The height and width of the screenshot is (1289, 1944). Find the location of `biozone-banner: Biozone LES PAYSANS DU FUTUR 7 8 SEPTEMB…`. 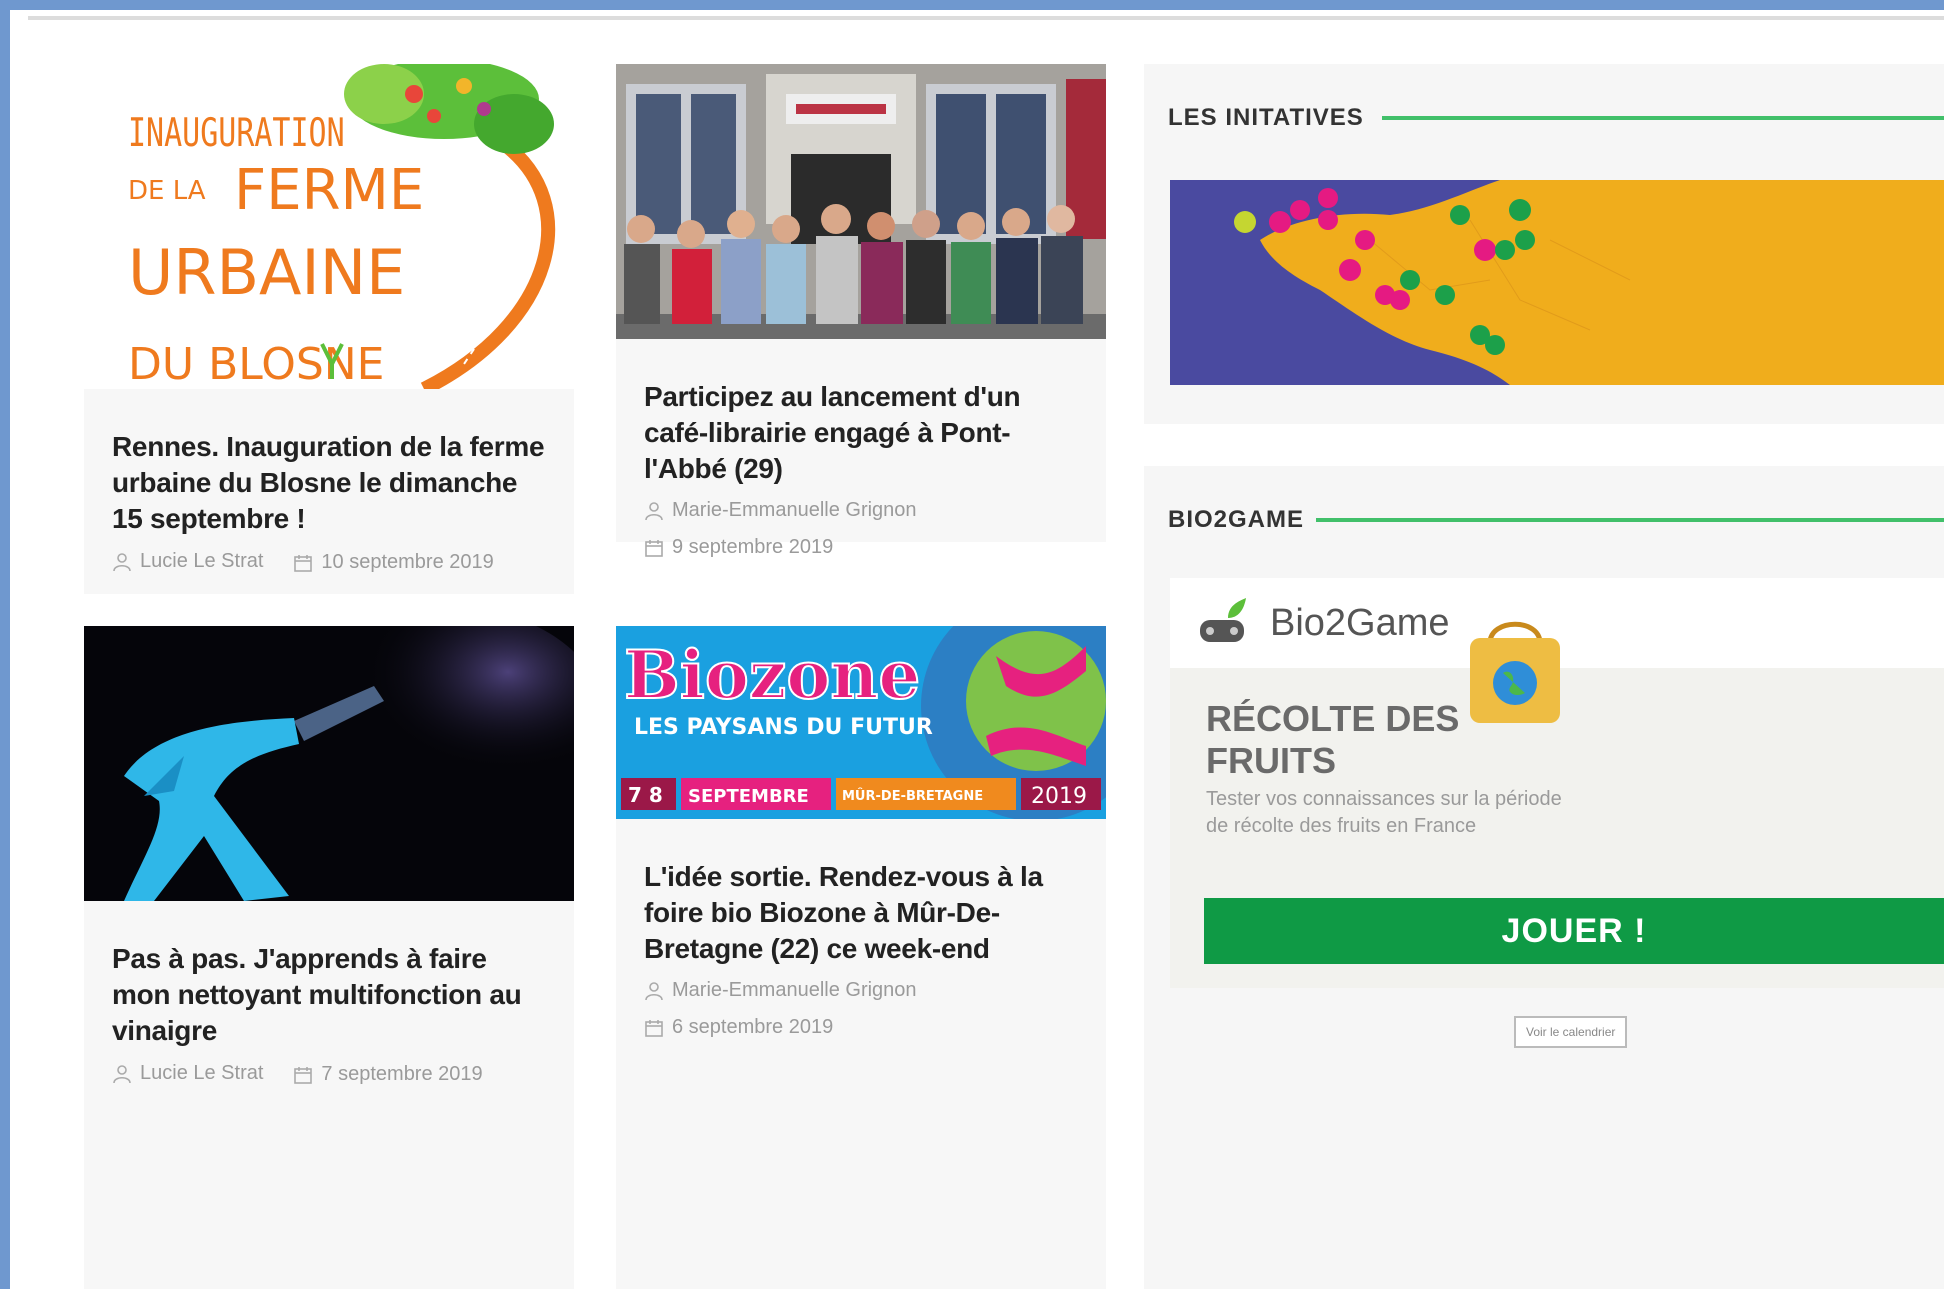

biozone-banner: Biozone LES PAYSANS DU FUTUR 7 8 SEPTEMB… is located at coordinates (861, 722).